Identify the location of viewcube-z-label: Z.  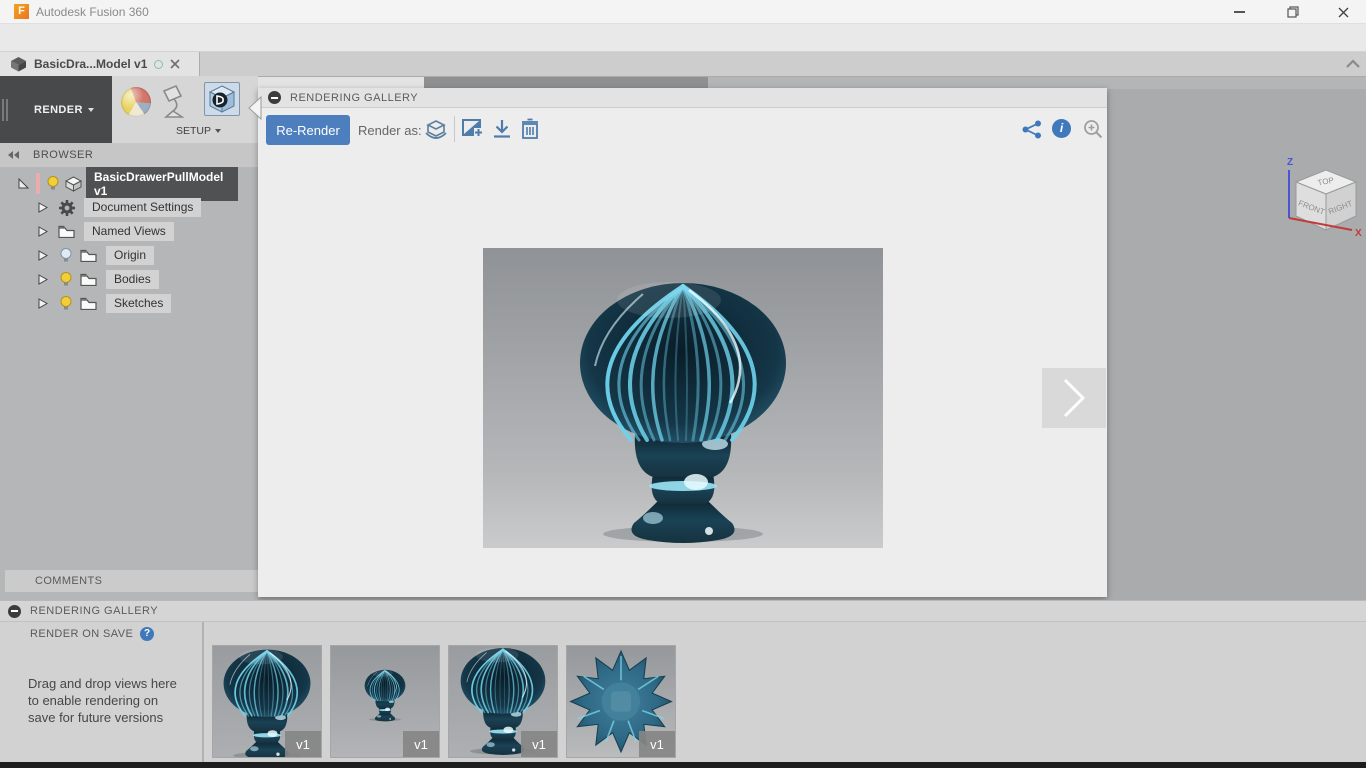
(1290, 162).